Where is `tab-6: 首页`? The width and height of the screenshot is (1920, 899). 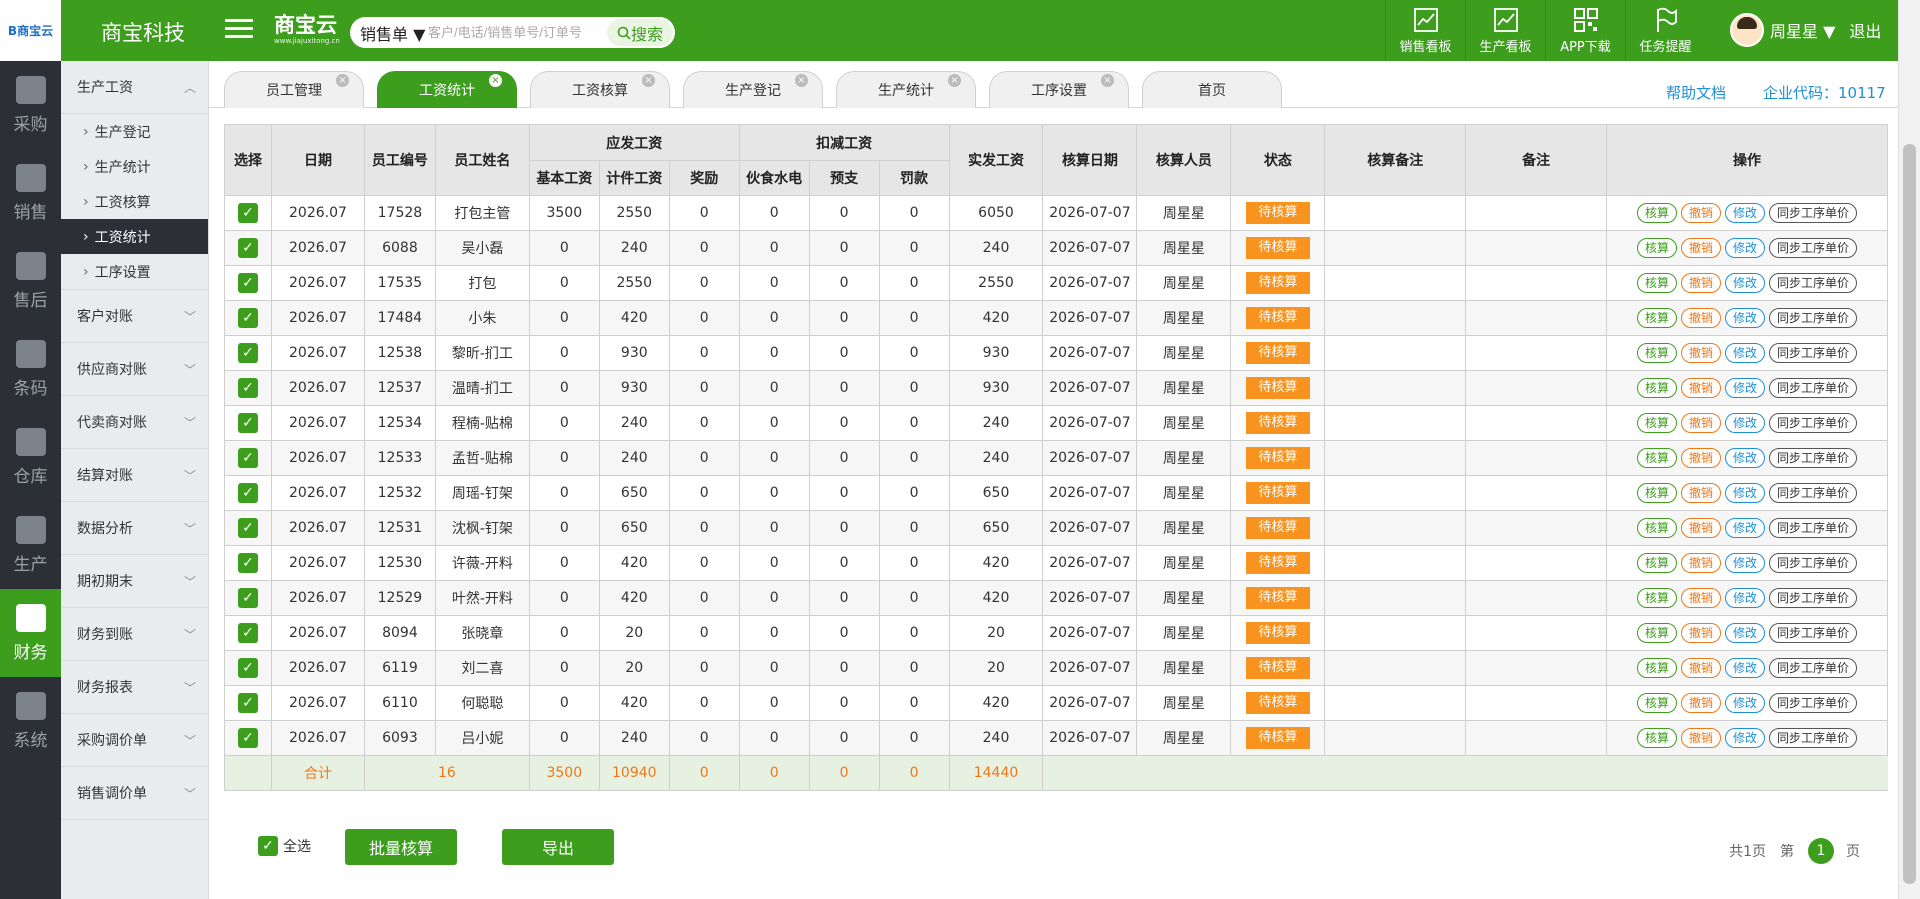 tab-6: 首页 is located at coordinates (1212, 89).